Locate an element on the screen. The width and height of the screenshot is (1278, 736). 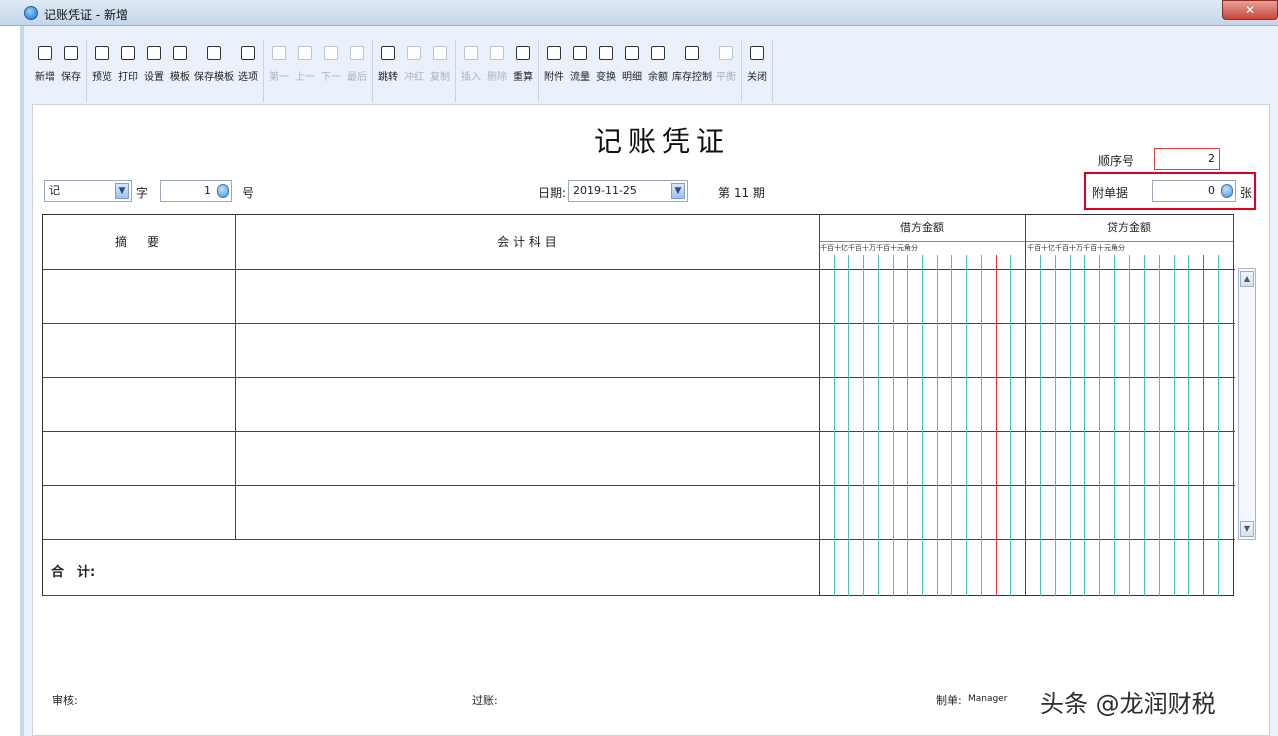
toolbar-group: 第一 上一 下一 最后 is located at coordinates (319, 71).